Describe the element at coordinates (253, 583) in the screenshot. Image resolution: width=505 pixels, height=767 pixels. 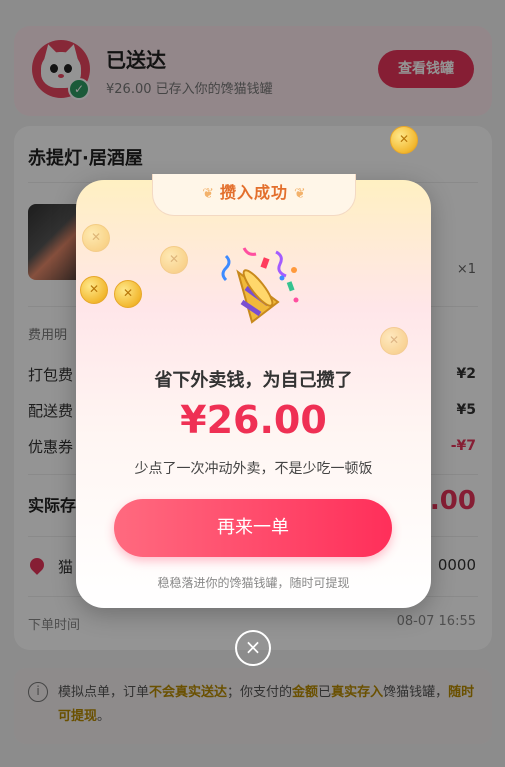
I see `modal-footer-note: 稳稳落进你的馋猫钱罐，随时可提现` at that location.